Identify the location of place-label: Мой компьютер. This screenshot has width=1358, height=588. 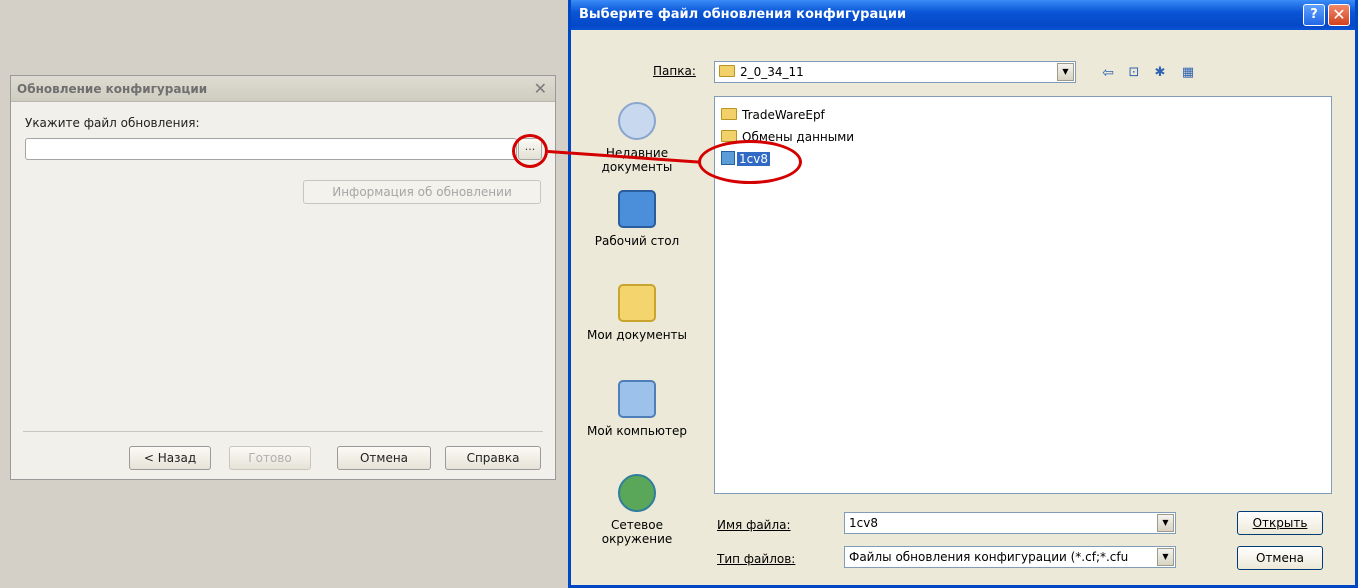
(637, 431).